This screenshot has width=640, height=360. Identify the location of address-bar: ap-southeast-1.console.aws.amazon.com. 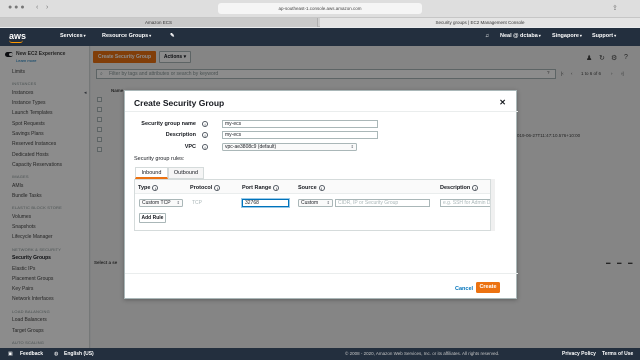
(320, 8).